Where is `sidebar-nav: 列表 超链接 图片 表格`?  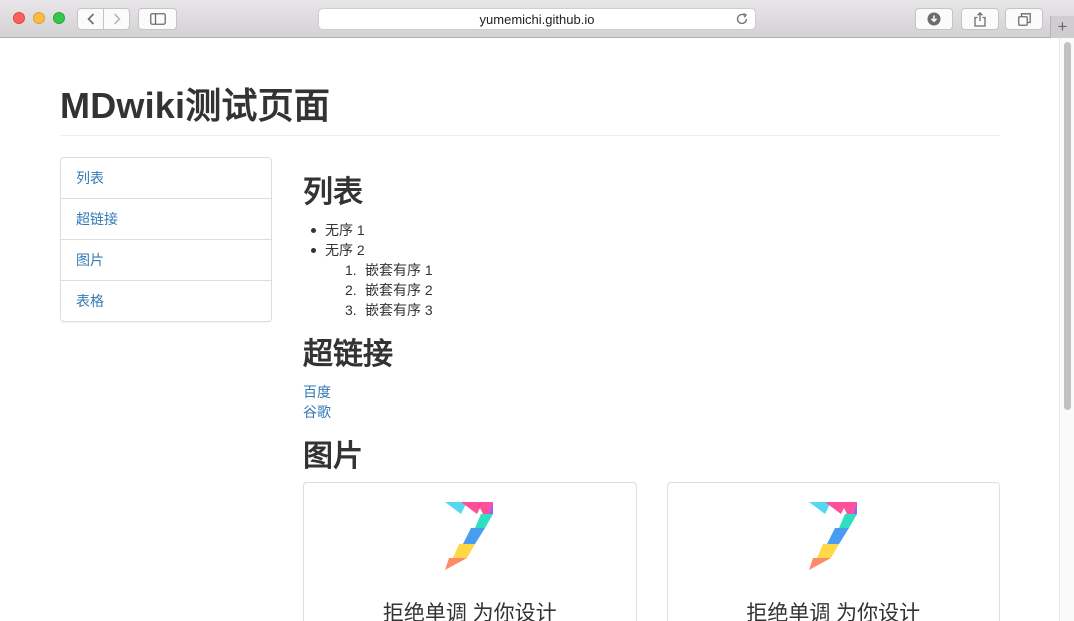 sidebar-nav: 列表 超链接 图片 表格 is located at coordinates (166, 239).